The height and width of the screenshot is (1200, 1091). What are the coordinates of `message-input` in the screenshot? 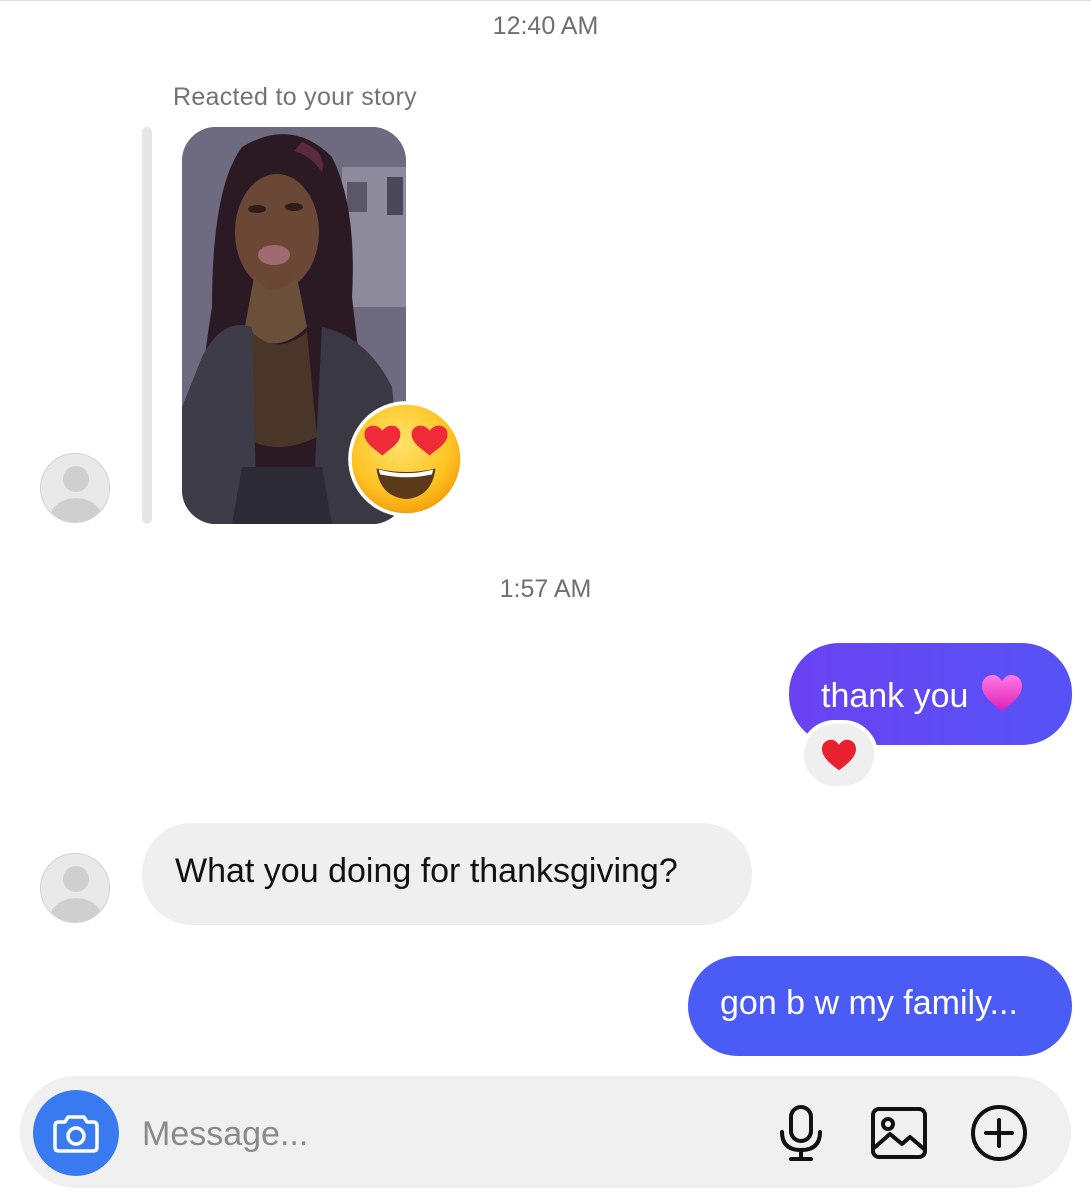 It's located at (422, 1134).